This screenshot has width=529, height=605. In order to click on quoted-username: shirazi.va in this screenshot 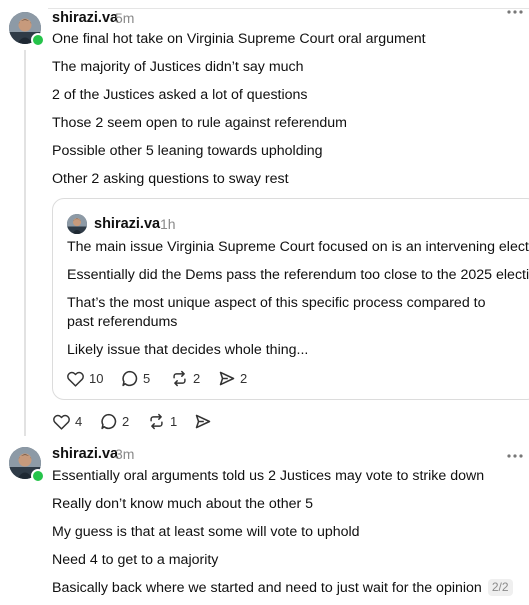, I will do `click(127, 224)`.